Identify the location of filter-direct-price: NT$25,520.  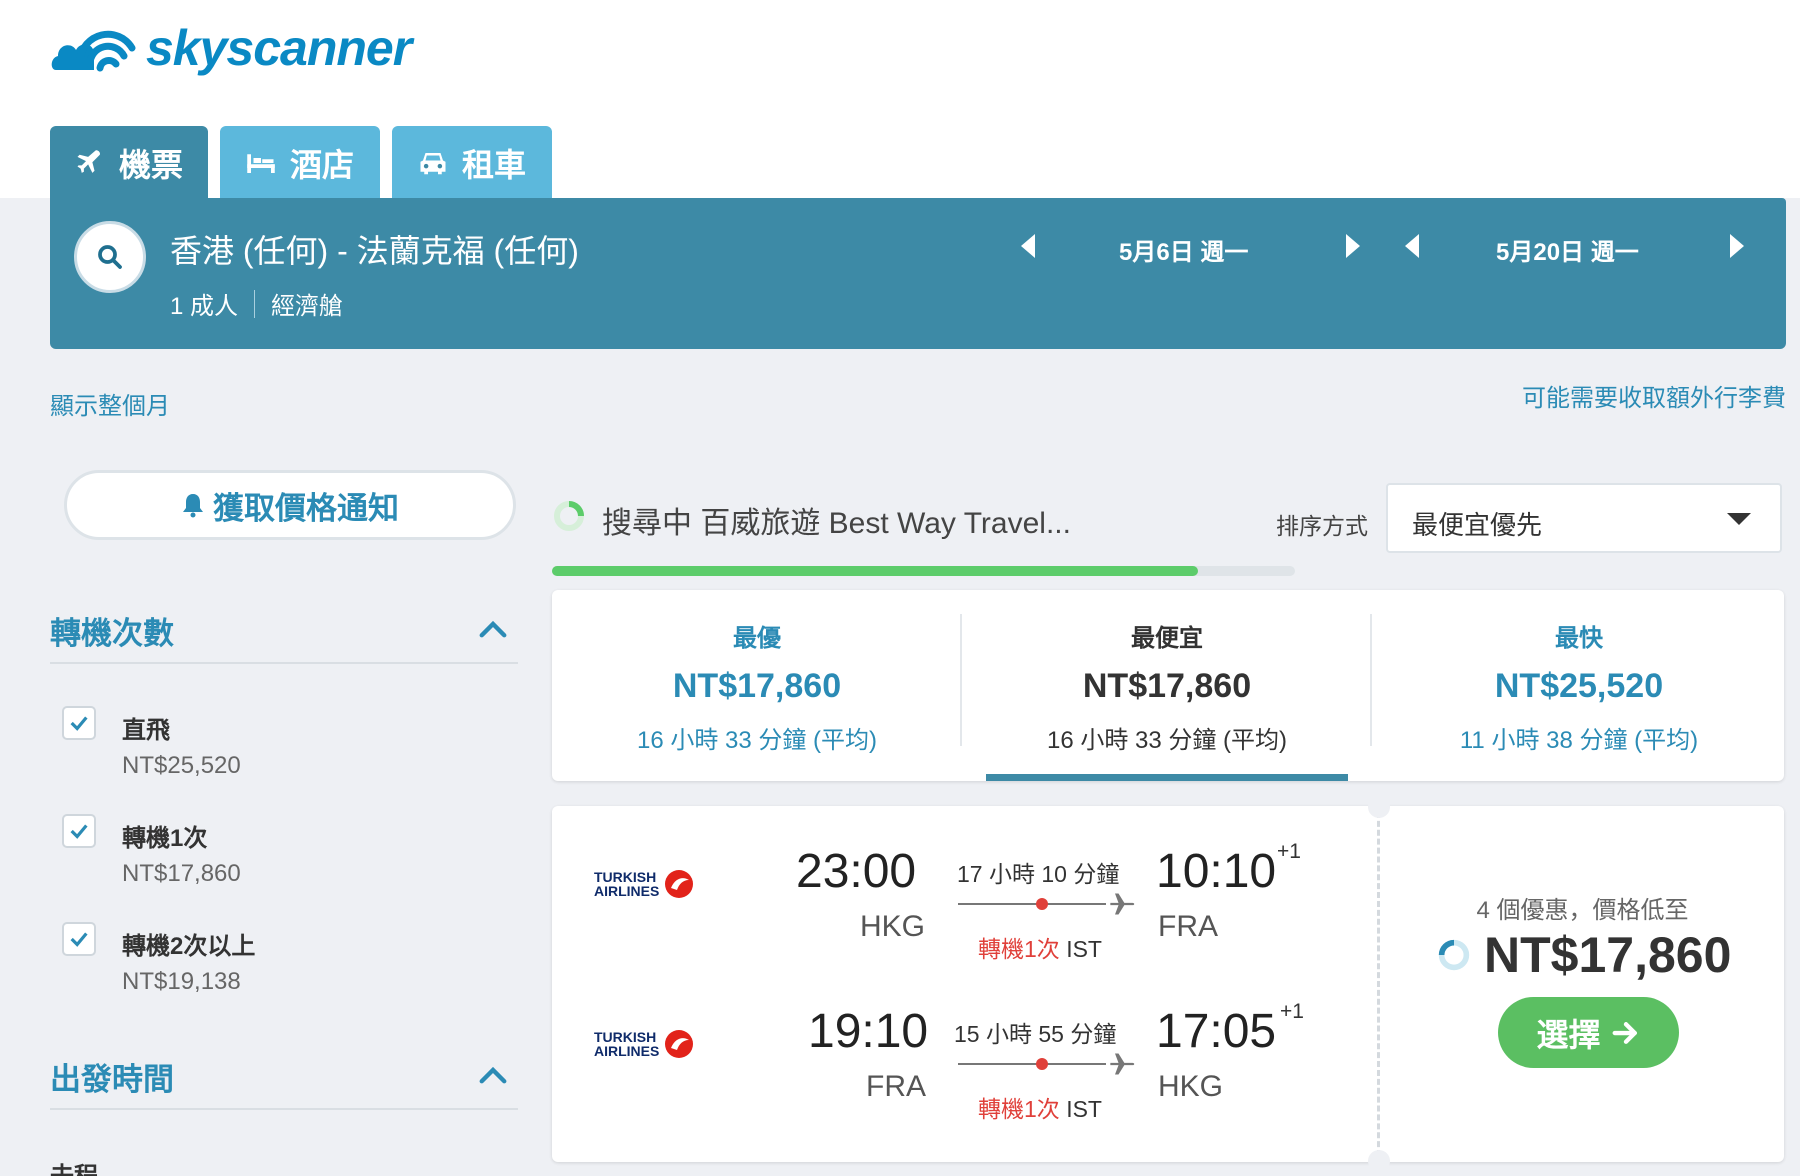
(181, 765).